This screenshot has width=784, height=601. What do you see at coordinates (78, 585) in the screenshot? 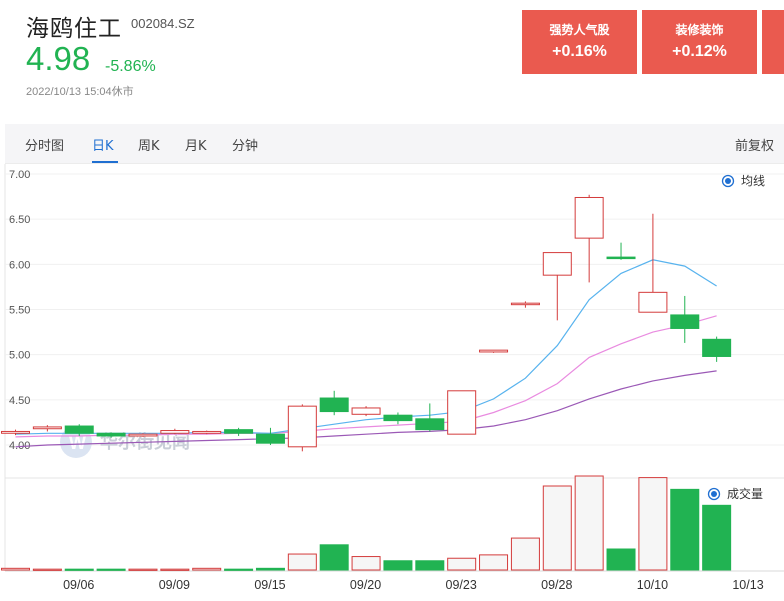
I see `x-tick-label: 09/06` at bounding box center [78, 585].